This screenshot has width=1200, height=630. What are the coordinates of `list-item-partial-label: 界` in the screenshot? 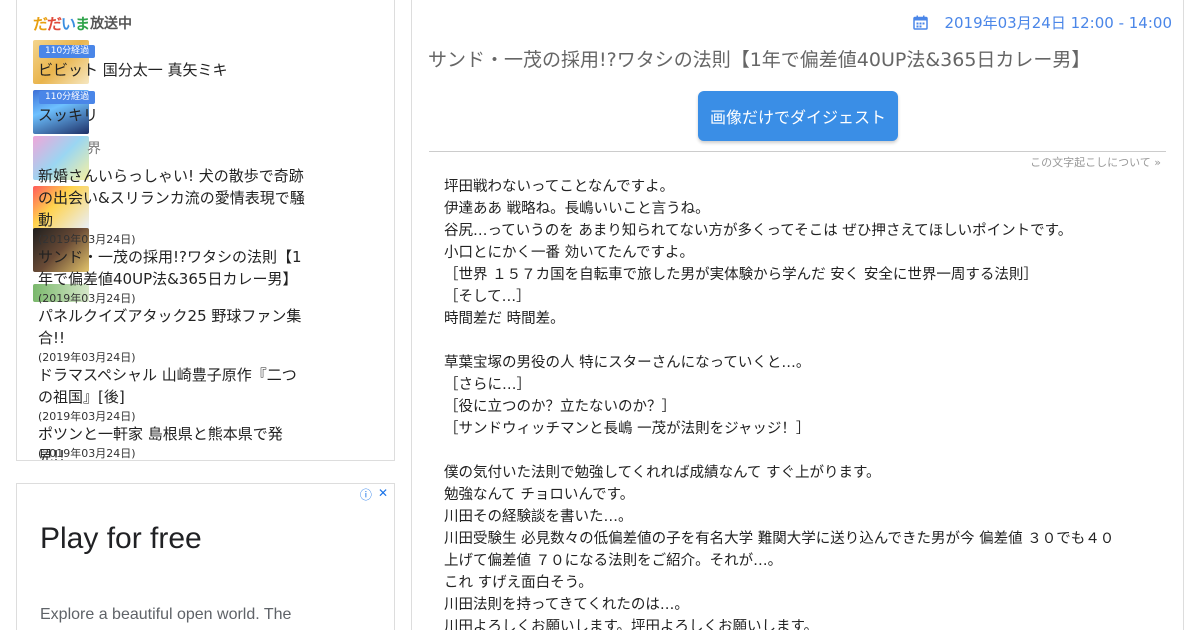 It's located at (94, 149).